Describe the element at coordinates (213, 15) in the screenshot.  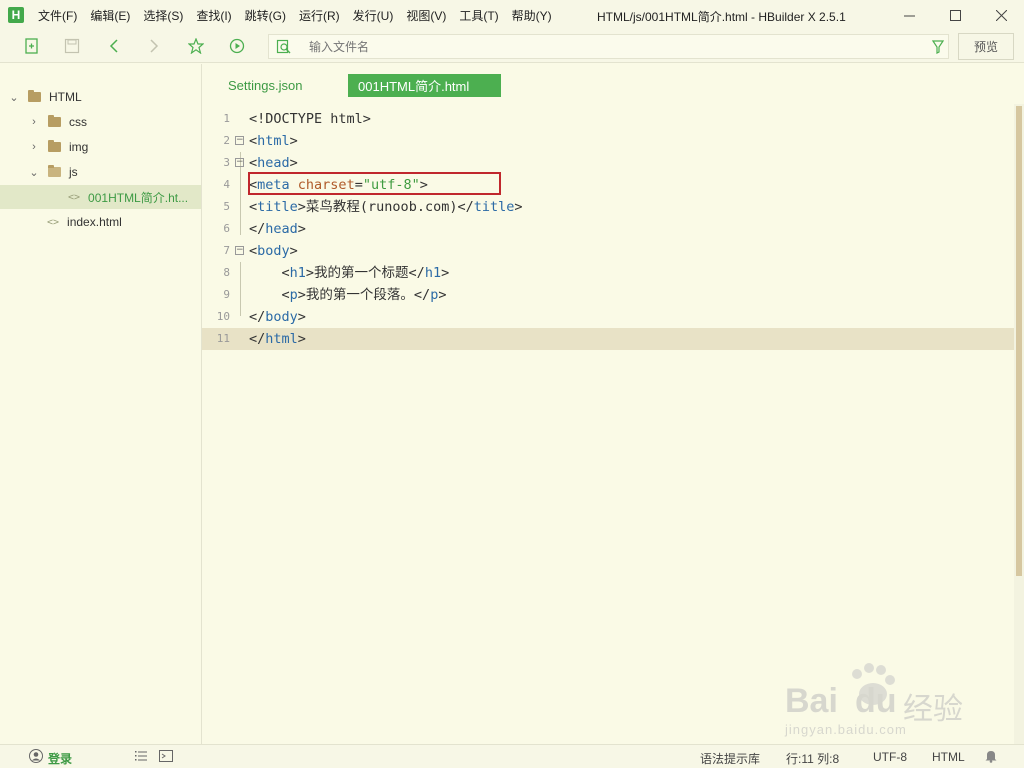
I see `menu-find: 查找(I)` at that location.